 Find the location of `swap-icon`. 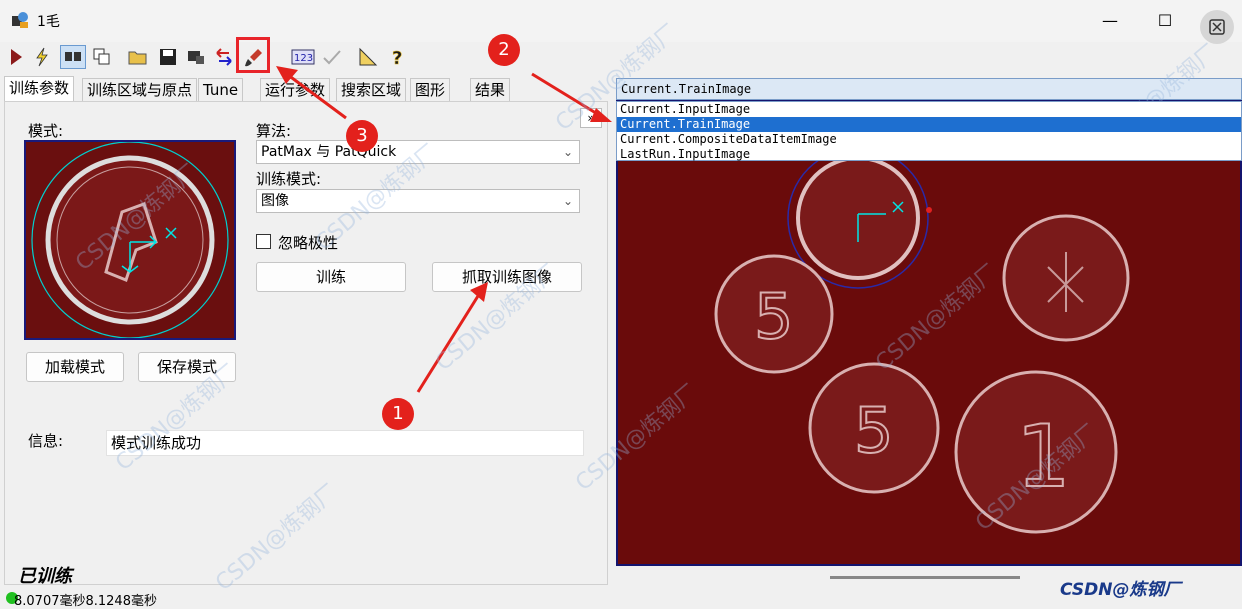

swap-icon is located at coordinates (224, 57).